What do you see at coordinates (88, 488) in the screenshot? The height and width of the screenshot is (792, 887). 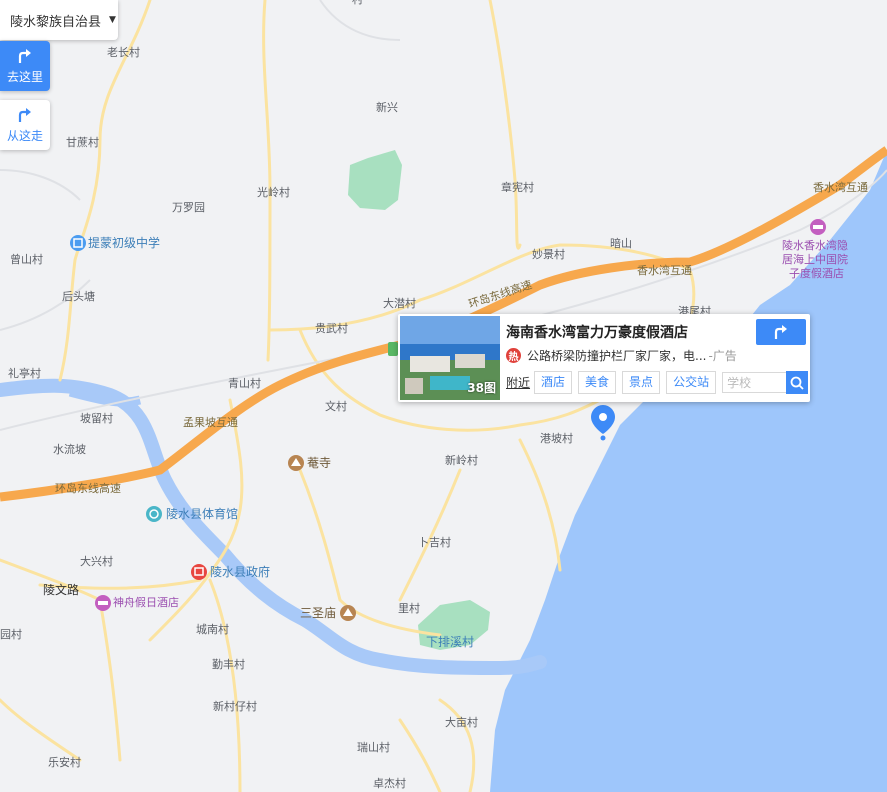 I see `svg-text: 环岛东线高速` at bounding box center [88, 488].